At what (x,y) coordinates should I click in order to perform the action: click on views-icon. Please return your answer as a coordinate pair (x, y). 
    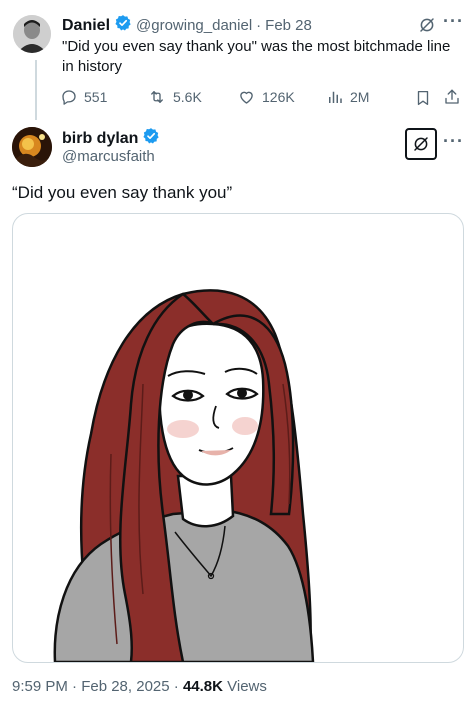
    Looking at the image, I should click on (335, 97).